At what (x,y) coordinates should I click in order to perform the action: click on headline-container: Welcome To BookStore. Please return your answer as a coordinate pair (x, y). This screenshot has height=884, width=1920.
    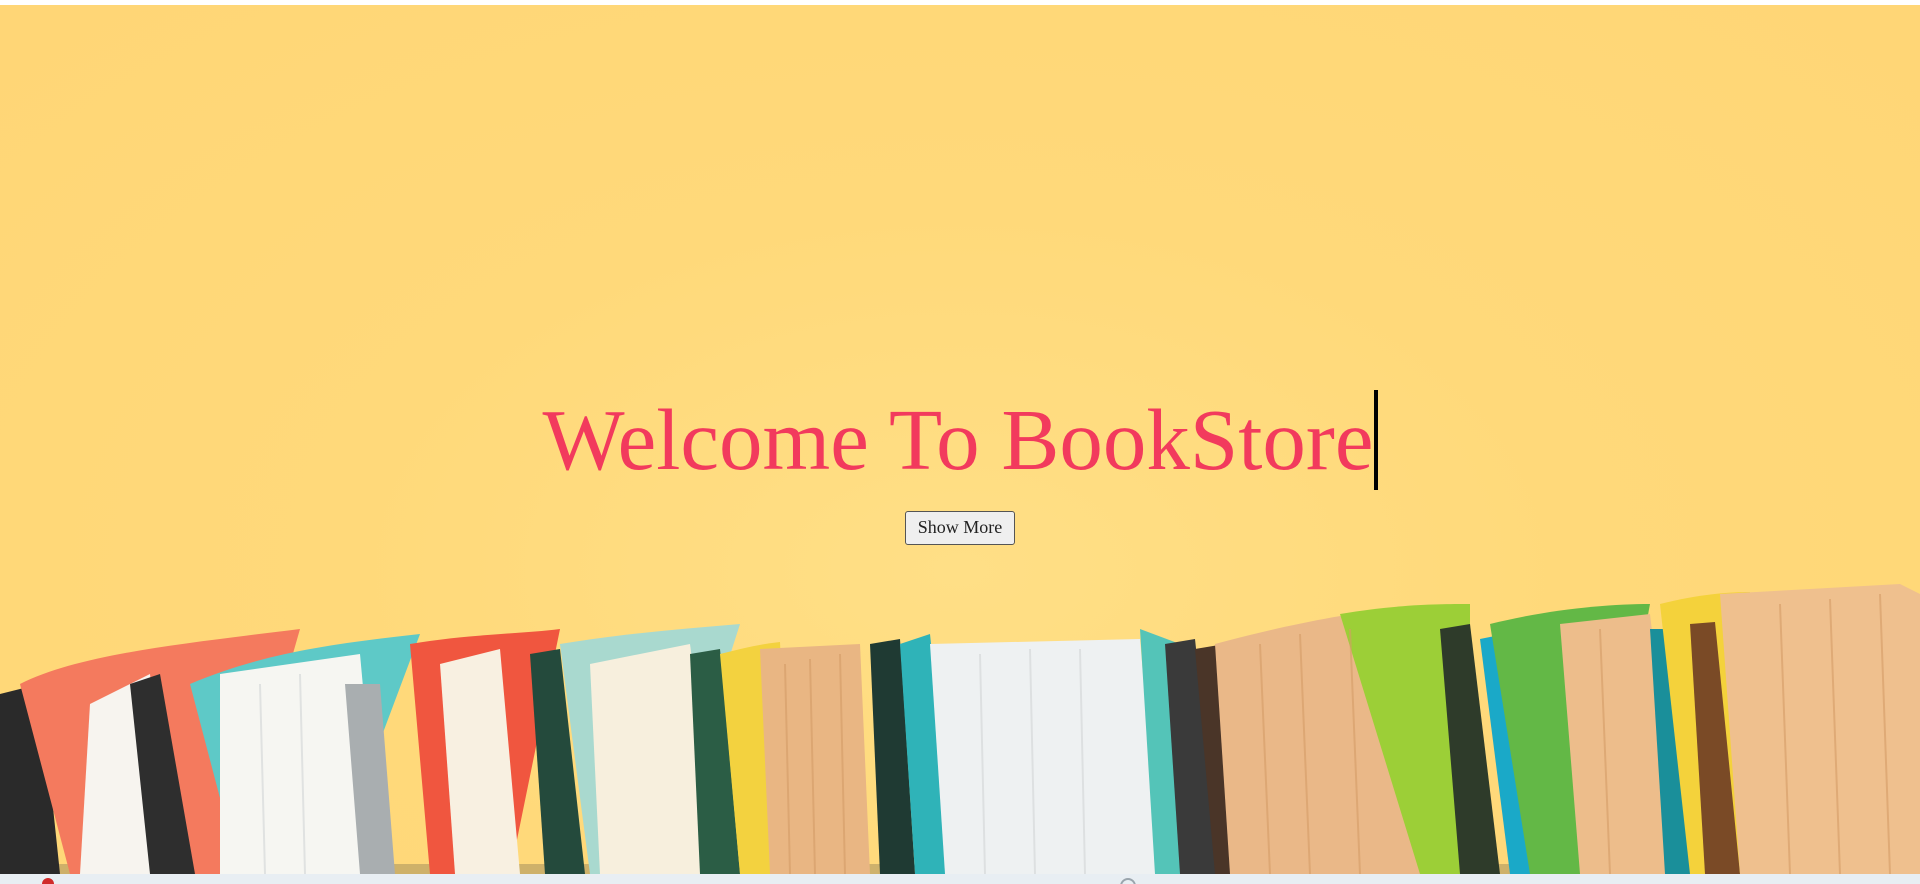
    Looking at the image, I should click on (960, 440).